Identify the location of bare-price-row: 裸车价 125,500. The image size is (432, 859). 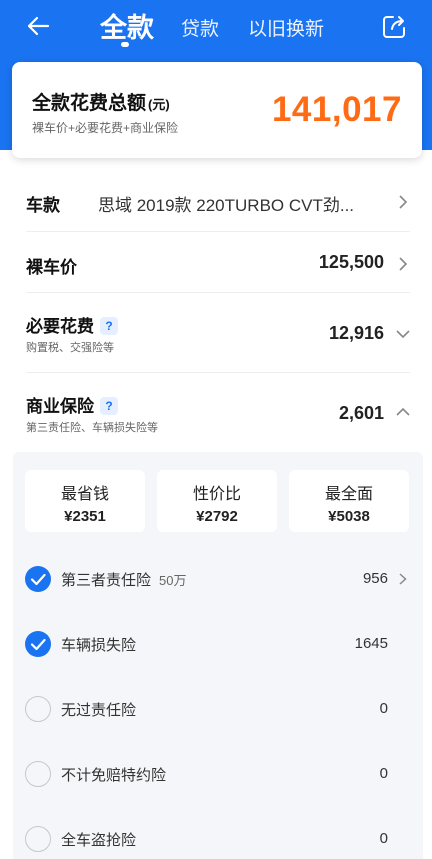
(218, 264).